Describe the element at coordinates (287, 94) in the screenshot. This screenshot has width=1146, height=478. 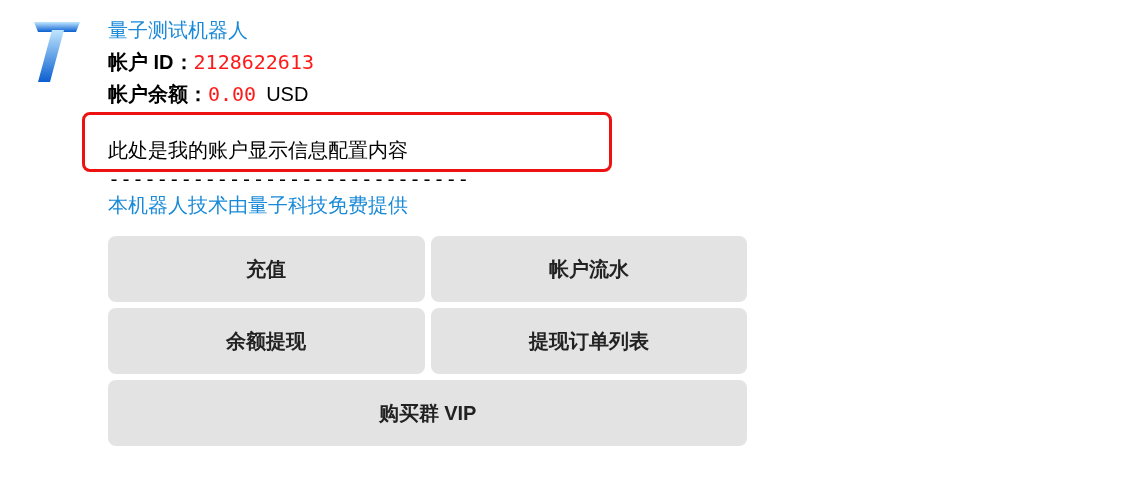
I see `currency: USD` at that location.